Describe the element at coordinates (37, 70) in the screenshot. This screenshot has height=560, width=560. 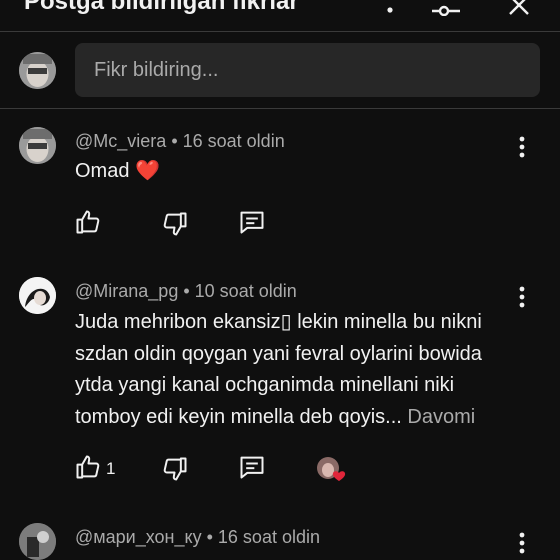
I see `my-avatar` at that location.